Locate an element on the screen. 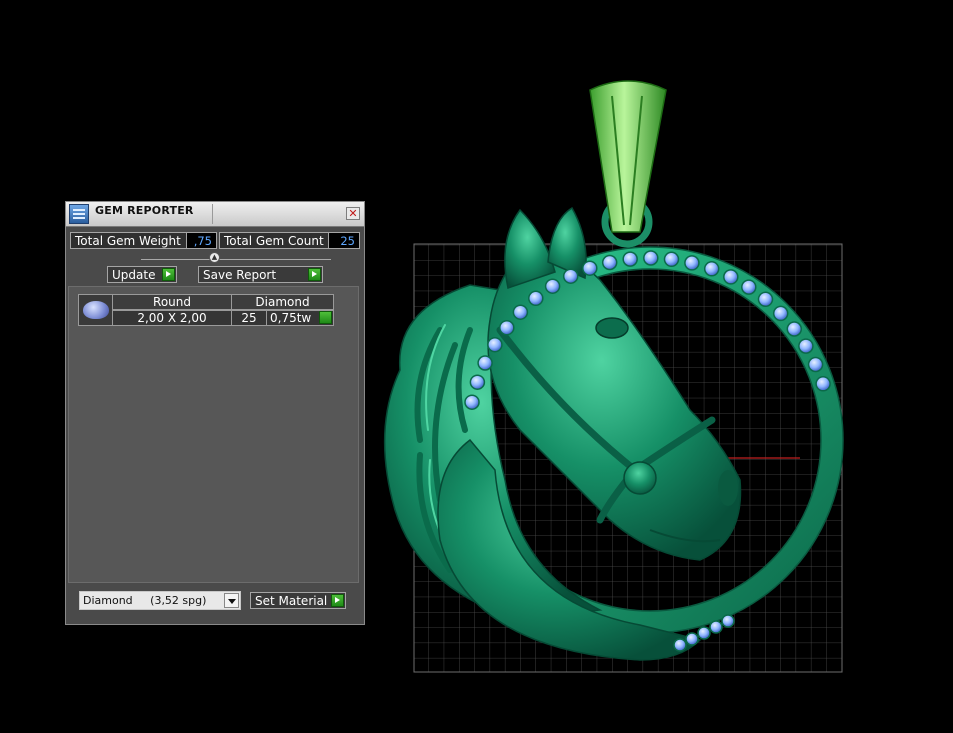 This screenshot has width=953, height=733. set-material-button-label: Set Material is located at coordinates (291, 600).